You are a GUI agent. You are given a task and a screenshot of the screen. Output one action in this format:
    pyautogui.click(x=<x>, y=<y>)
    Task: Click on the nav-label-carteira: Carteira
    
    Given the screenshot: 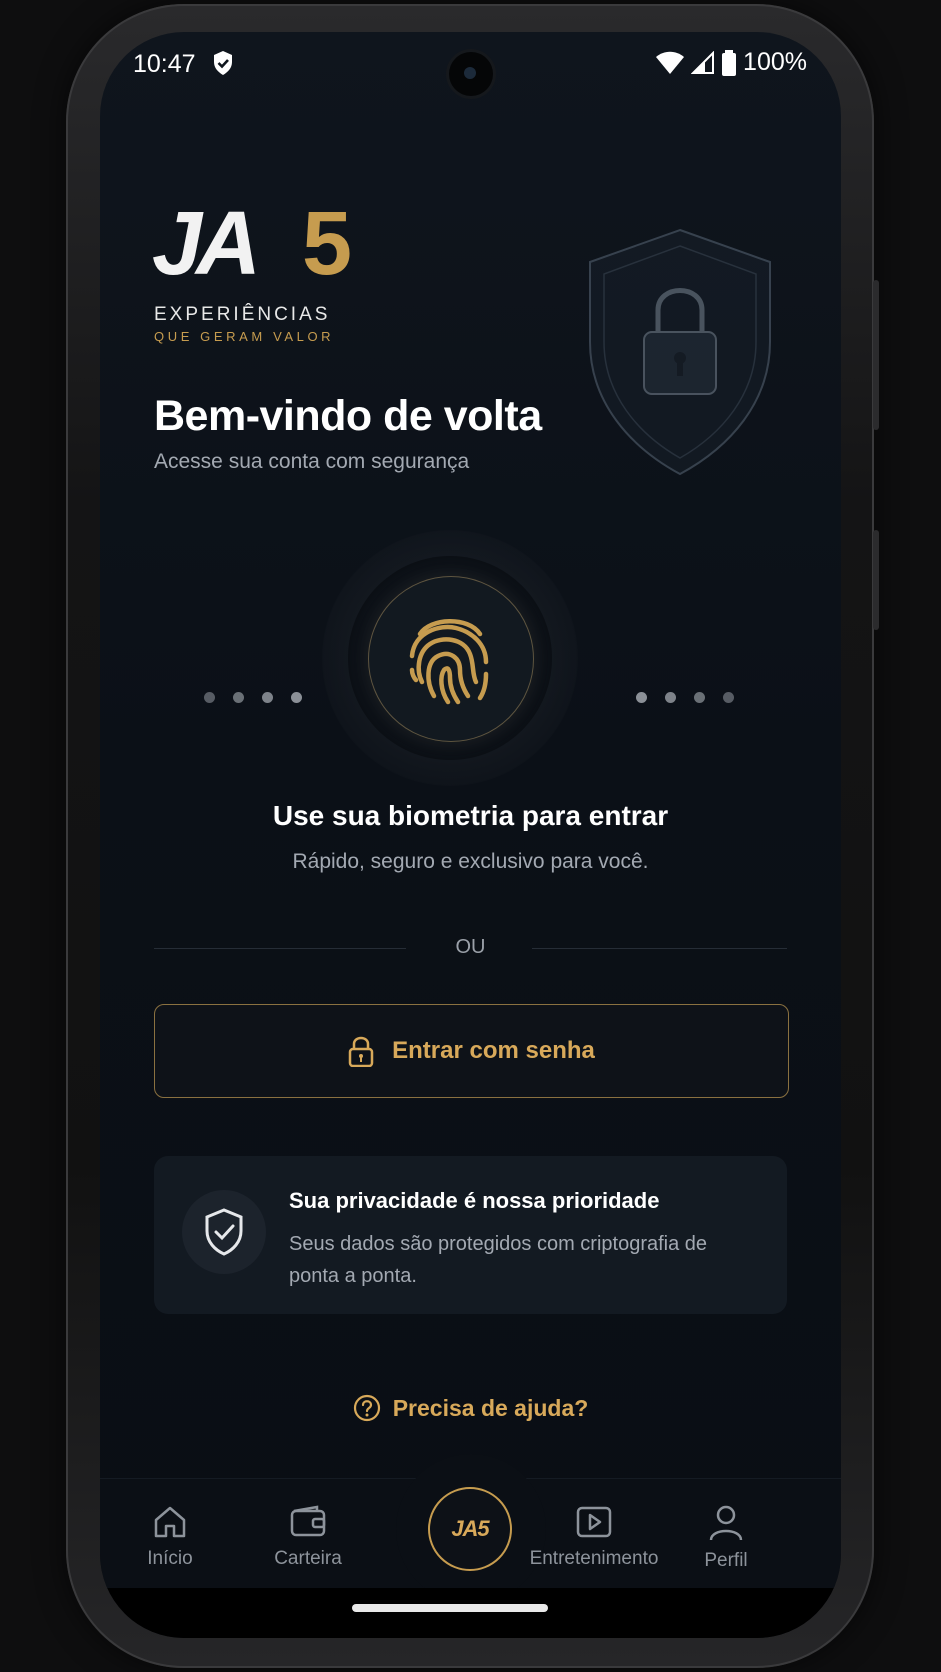 What is the action you would take?
    pyautogui.click(x=308, y=1558)
    